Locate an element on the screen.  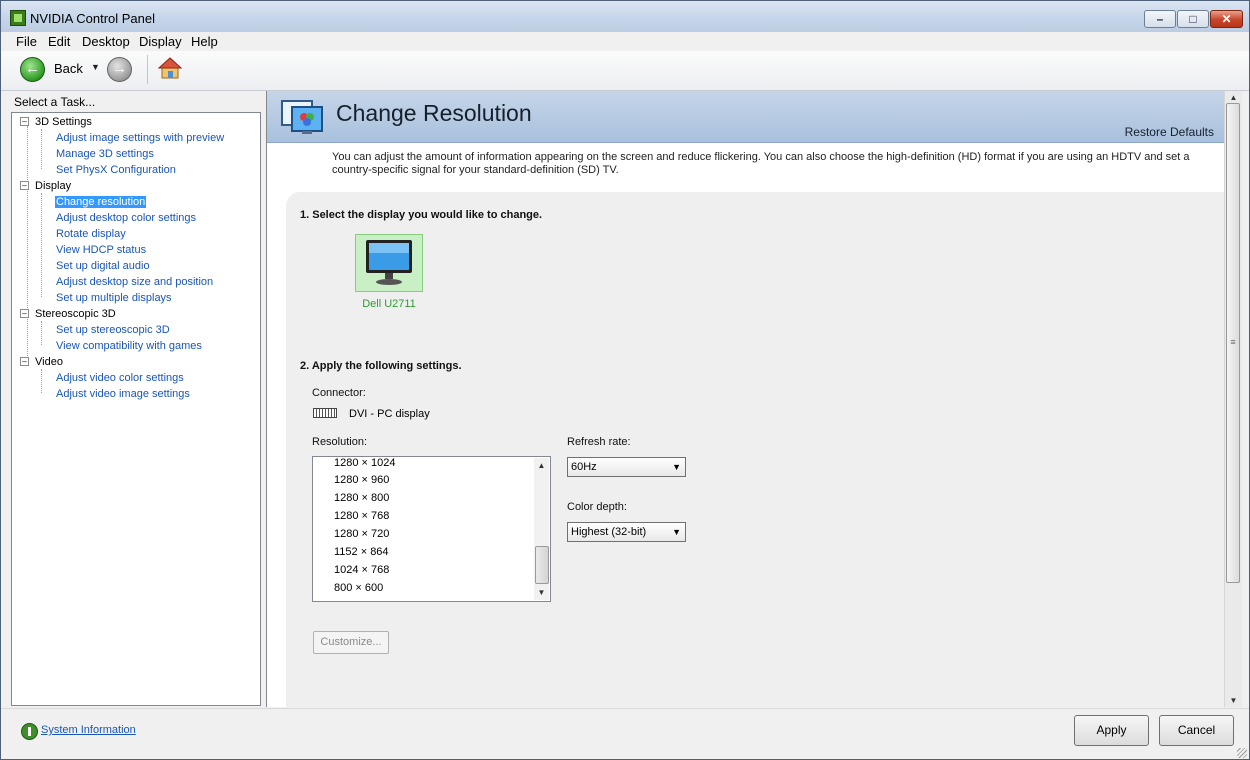
menu-file: File is located at coordinates (26, 41).